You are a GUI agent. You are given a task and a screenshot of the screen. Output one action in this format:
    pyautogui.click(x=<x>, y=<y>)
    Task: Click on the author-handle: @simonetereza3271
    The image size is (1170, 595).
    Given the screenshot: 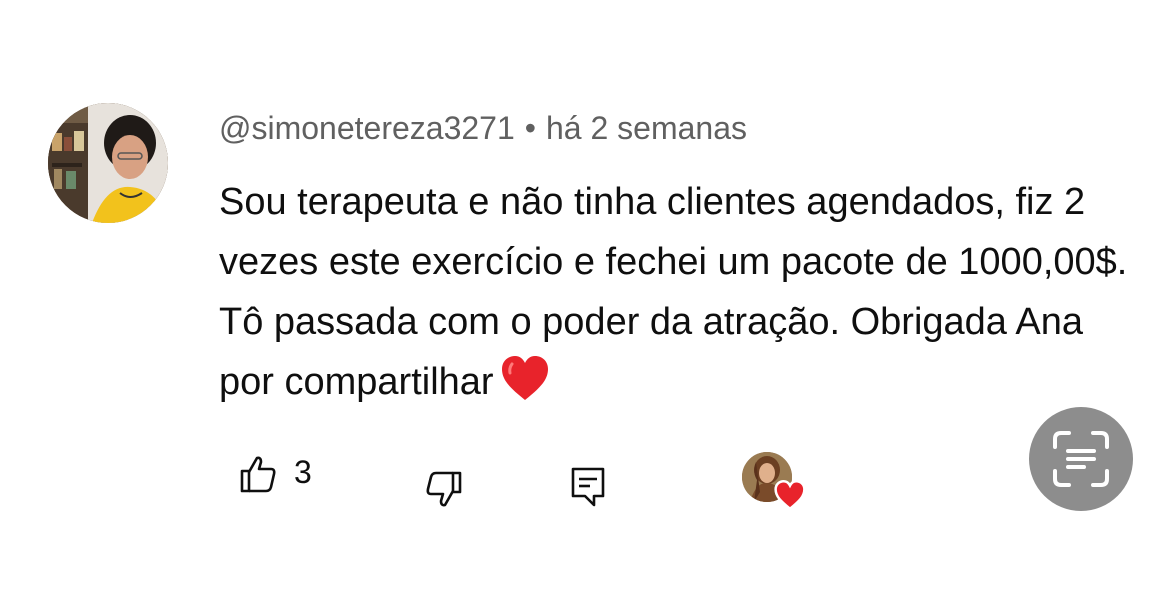 What is the action you would take?
    pyautogui.click(x=367, y=128)
    